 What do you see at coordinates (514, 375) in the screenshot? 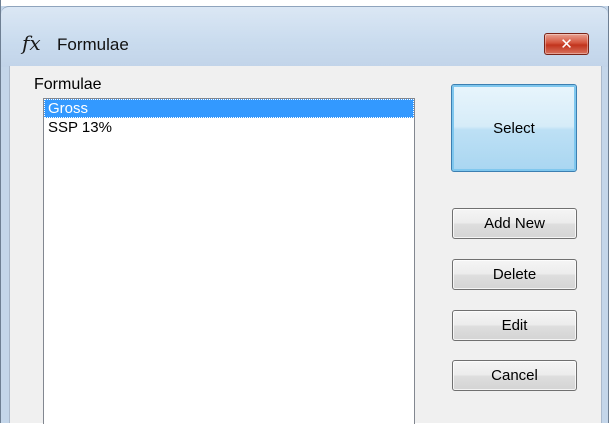
I see `cancel-button: Cancel` at bounding box center [514, 375].